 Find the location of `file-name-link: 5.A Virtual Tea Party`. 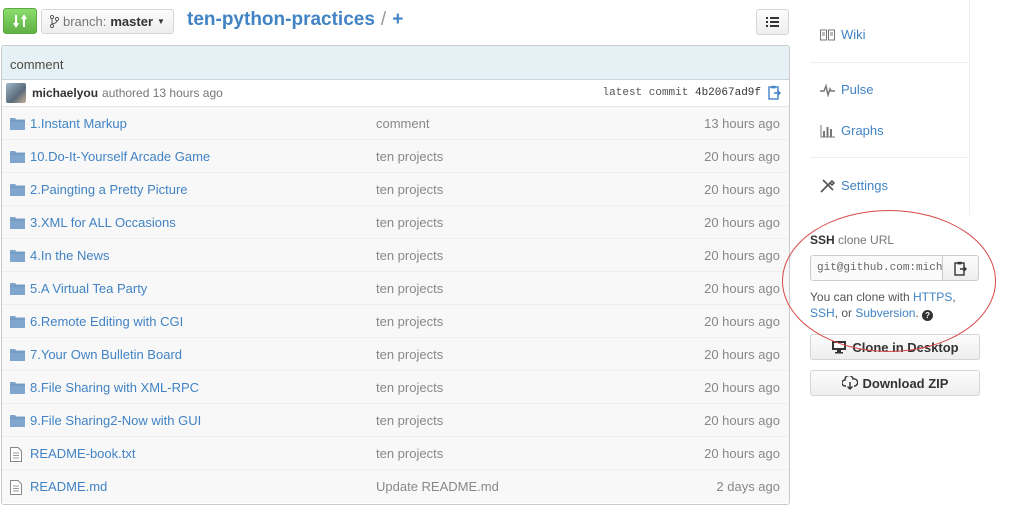

file-name-link: 5.A Virtual Tea Party is located at coordinates (88, 288).